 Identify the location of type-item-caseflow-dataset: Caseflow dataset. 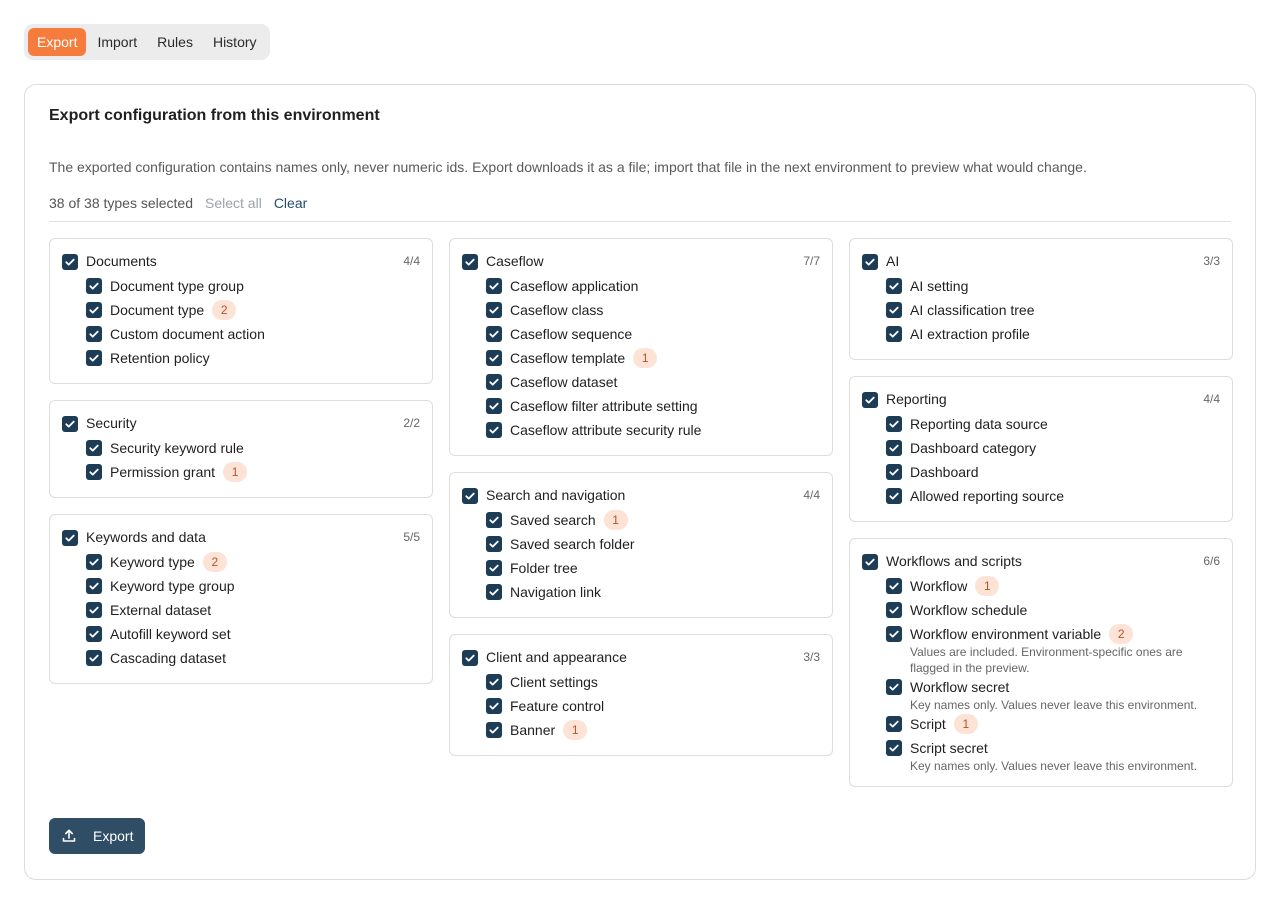
(641, 385).